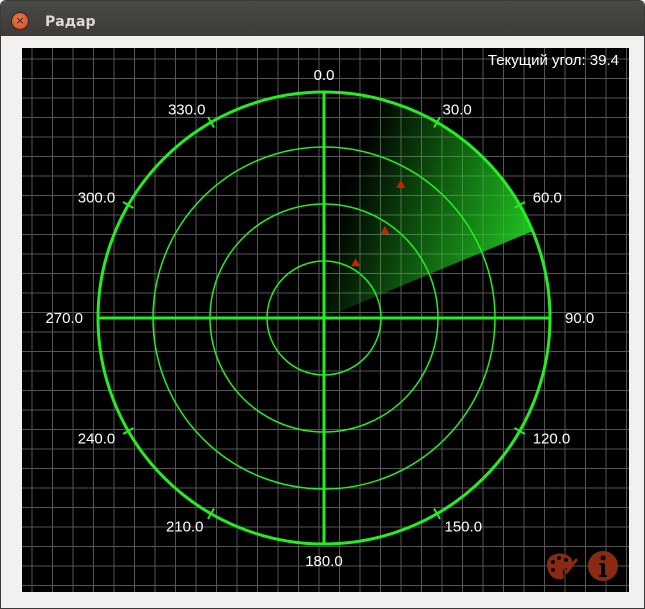 The image size is (645, 609). I want to click on close-button: ×, so click(20, 21).